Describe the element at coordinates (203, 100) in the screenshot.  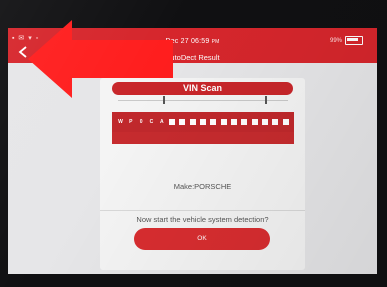
I see `vin-frame-guide` at that location.